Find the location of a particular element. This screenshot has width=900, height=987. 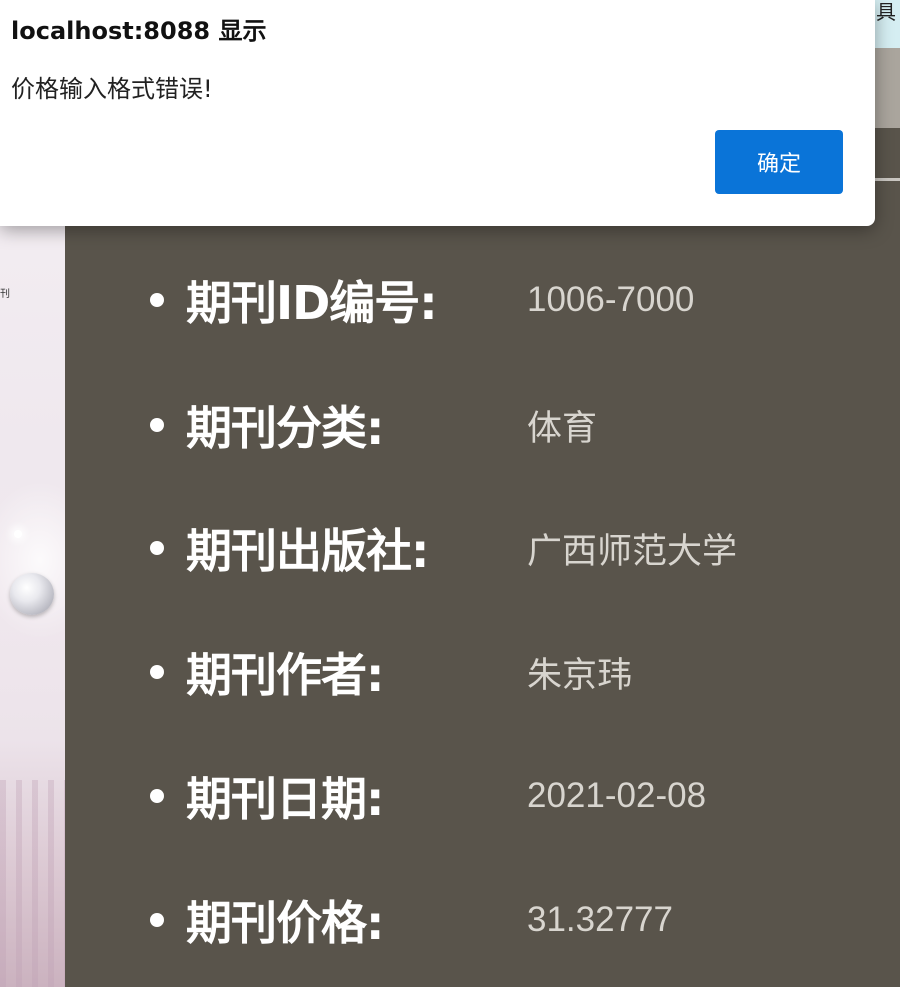

journal-publisher-value: 广西师范大学 is located at coordinates (632, 551).